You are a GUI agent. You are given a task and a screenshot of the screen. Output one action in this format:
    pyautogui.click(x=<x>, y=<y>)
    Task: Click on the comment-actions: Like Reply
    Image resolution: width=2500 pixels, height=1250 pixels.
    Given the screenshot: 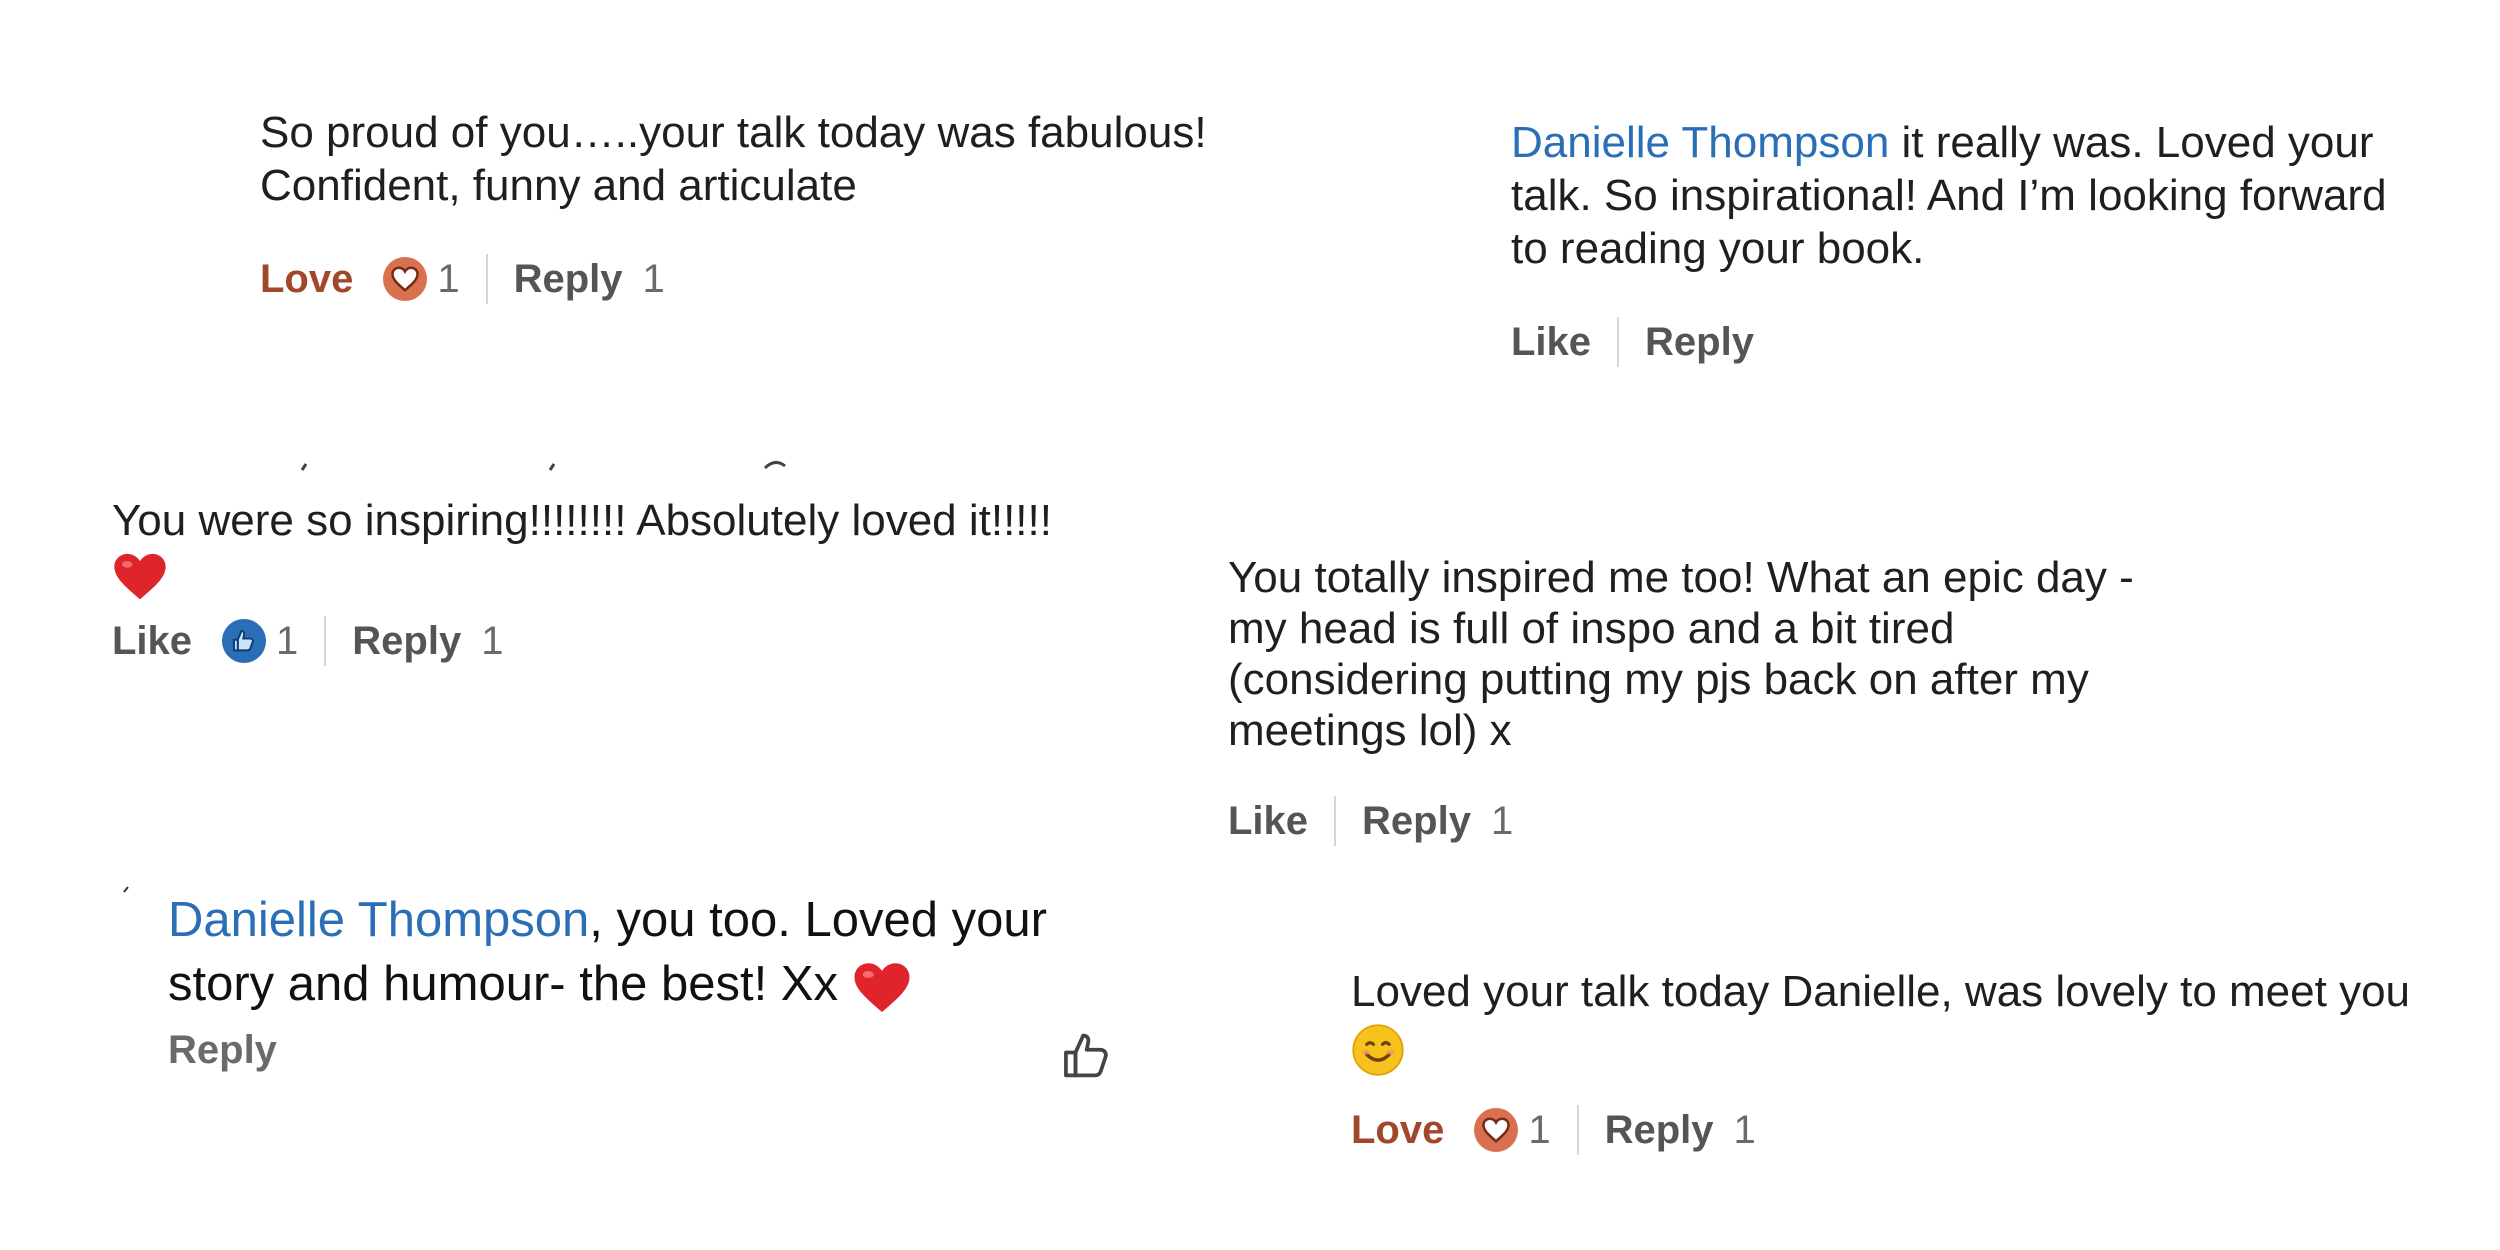 What is the action you would take?
    pyautogui.click(x=1951, y=342)
    